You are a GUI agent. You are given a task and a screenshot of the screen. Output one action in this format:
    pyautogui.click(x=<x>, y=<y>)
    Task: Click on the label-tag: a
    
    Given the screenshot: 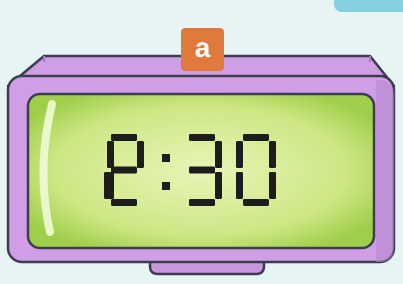 What is the action you would take?
    pyautogui.click(x=202, y=49)
    